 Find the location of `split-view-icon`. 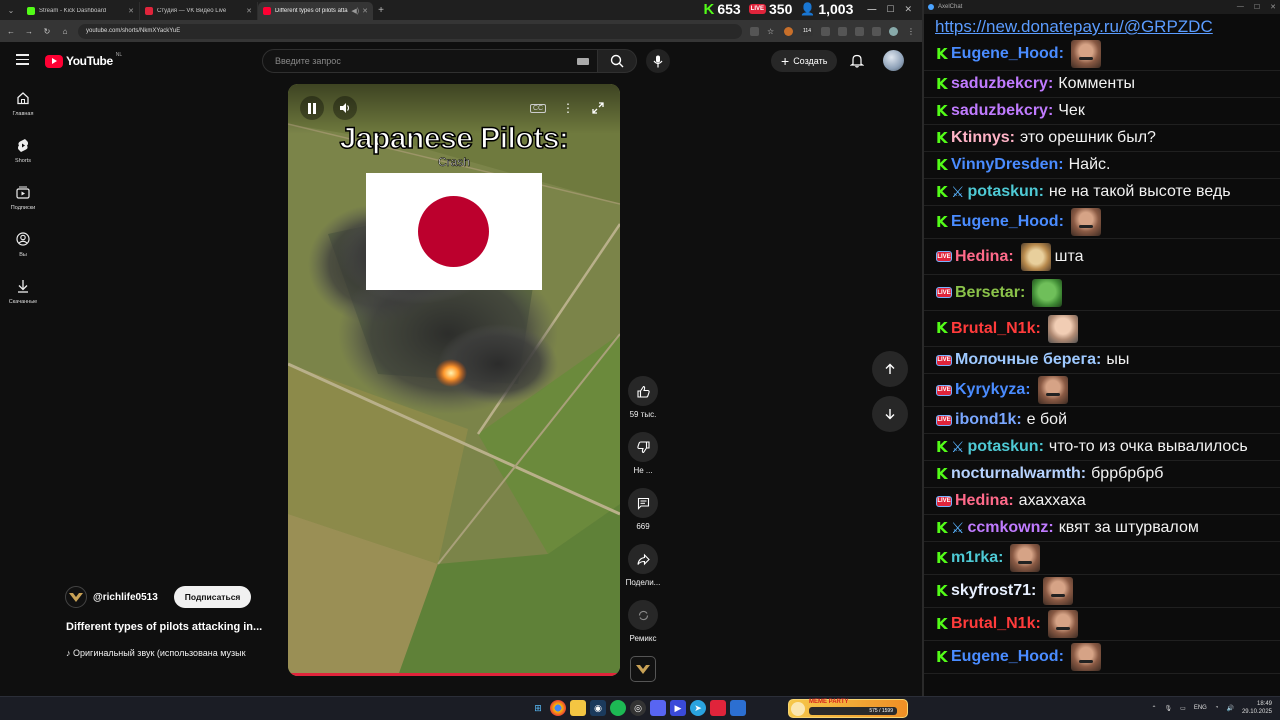

split-view-icon is located at coordinates (876, 31).